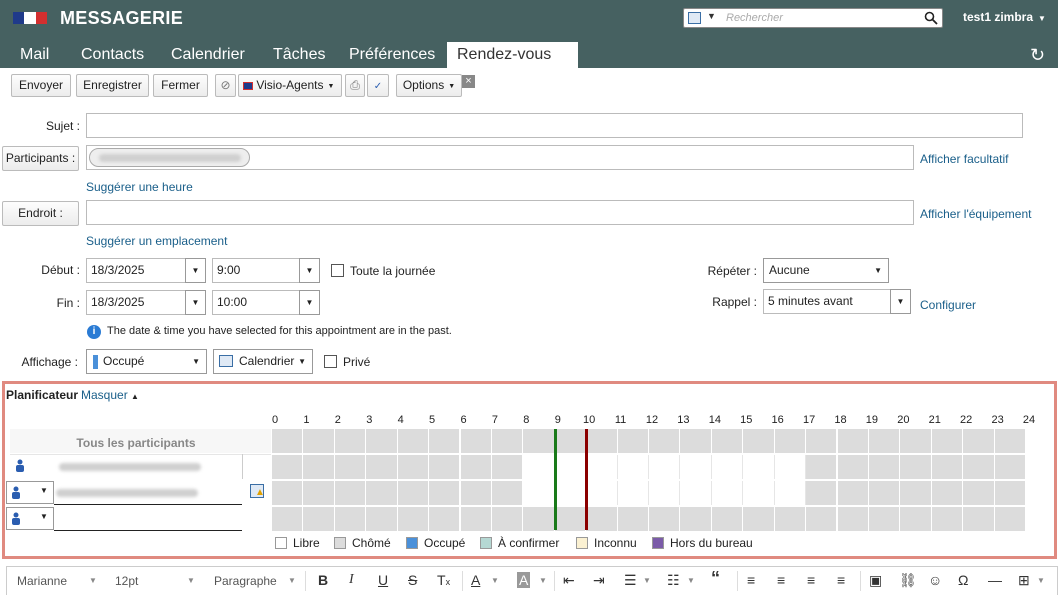 The width and height of the screenshot is (1058, 595). I want to click on free-busy-select: Occupé ▼, so click(146, 361).